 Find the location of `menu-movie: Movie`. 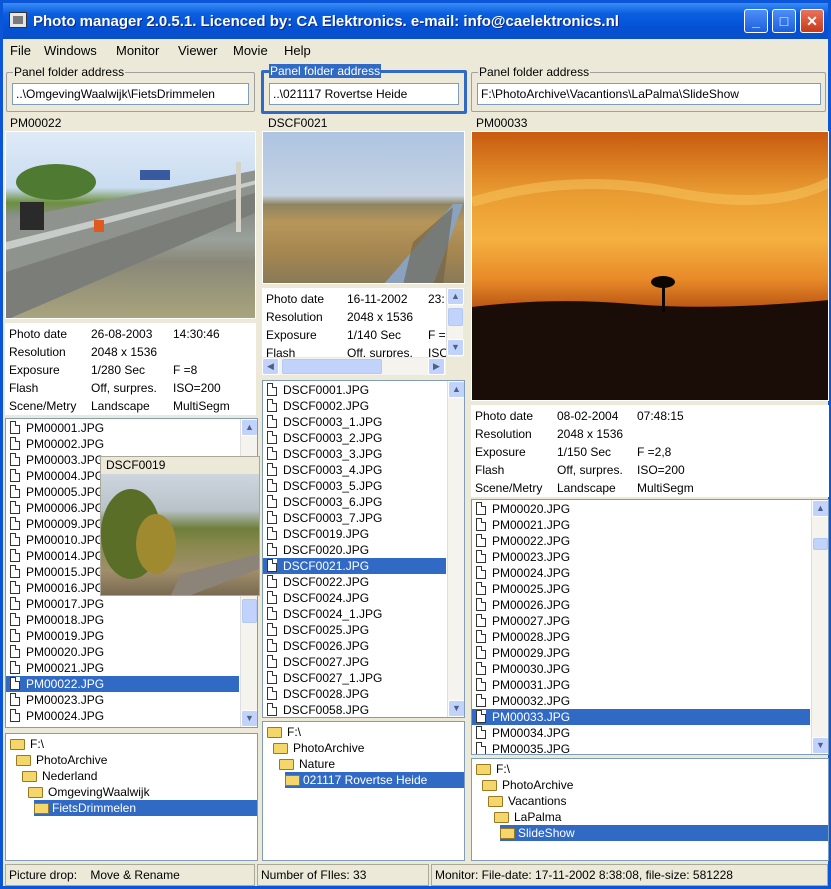

menu-movie: Movie is located at coordinates (250, 50).